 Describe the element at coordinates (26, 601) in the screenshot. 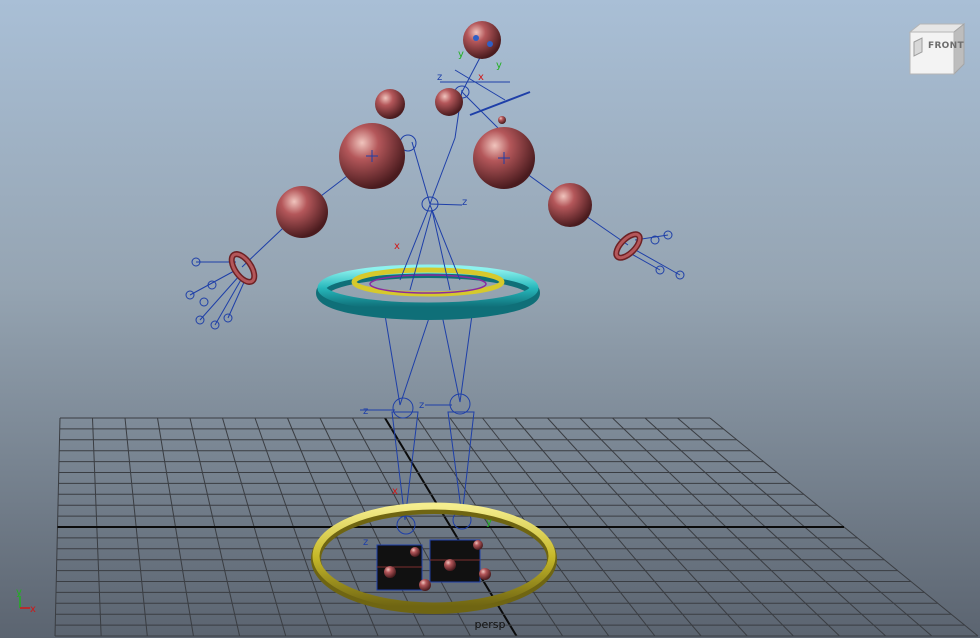

I see `world-axis-triad: y x` at that location.